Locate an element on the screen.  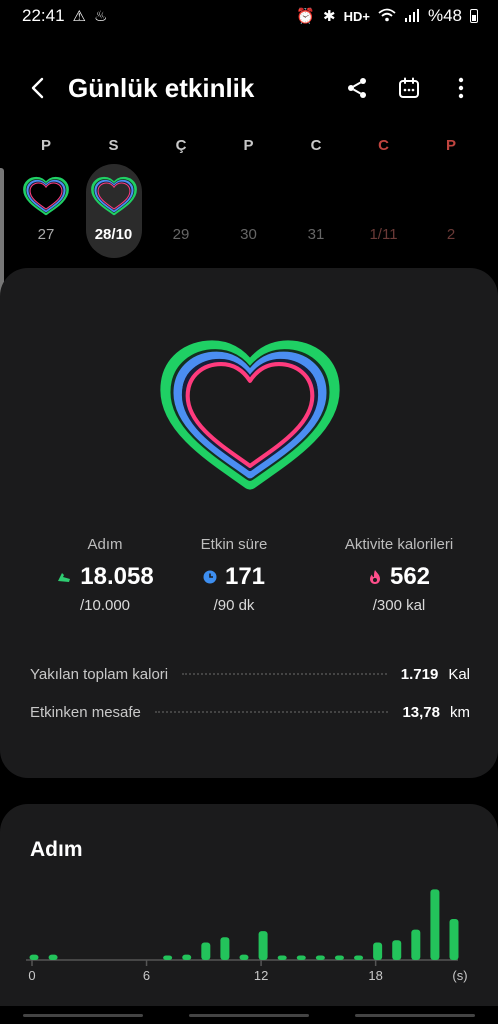
day-column-31: C 31 is located at coordinates (316, 195).